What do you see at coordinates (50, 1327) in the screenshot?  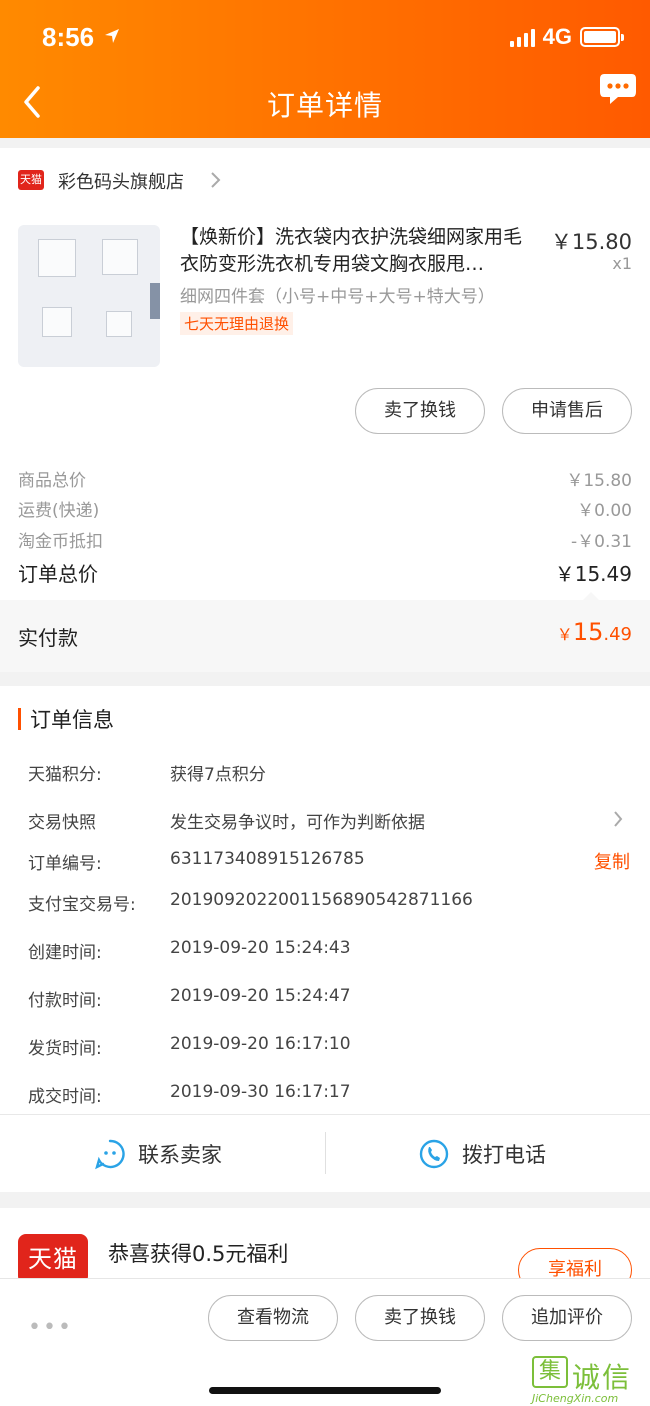 I see `more-icon: •••` at bounding box center [50, 1327].